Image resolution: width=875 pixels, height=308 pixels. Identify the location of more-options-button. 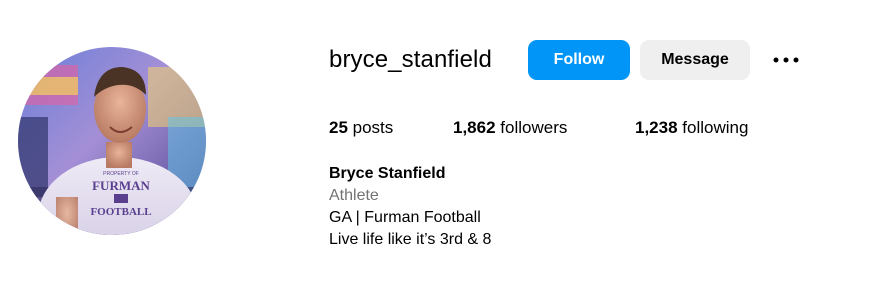
(786, 60).